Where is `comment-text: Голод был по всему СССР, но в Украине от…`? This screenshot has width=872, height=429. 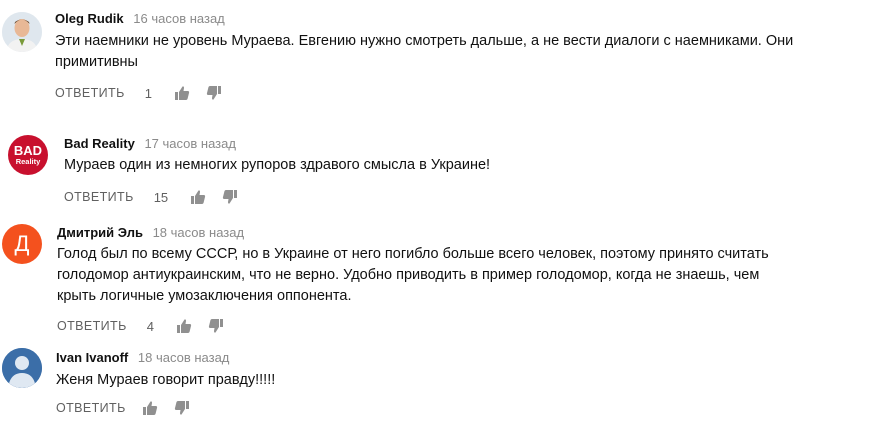 comment-text: Голод был по всему СССР, но в Украине от… is located at coordinates (413, 275).